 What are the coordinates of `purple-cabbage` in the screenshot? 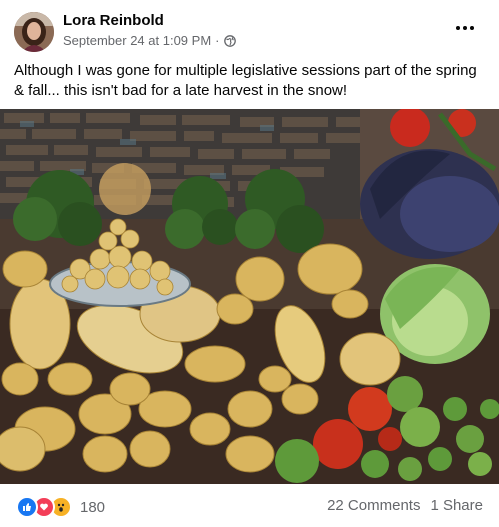 It's located at (429, 204).